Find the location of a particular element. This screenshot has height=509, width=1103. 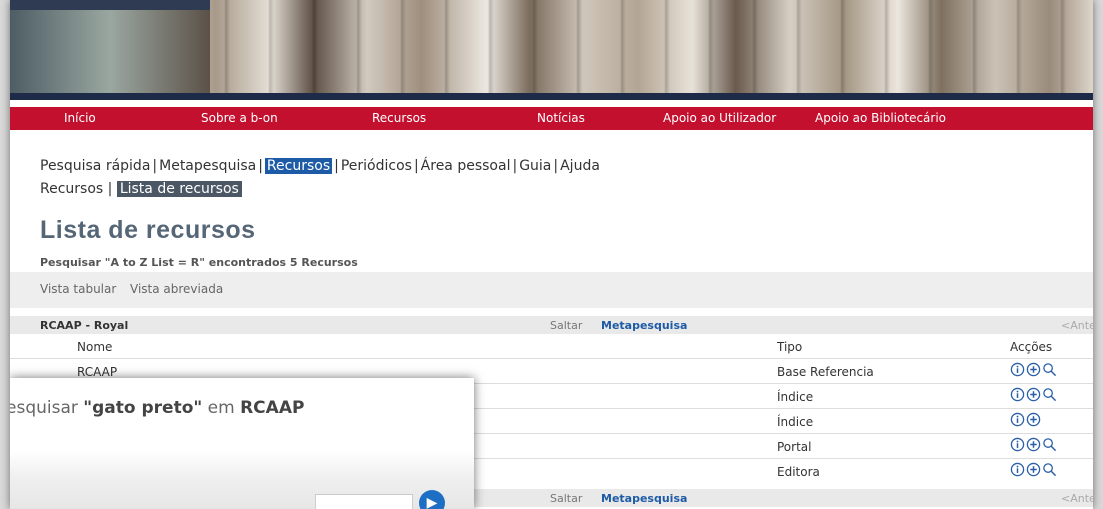

resource-type: Base Referencia is located at coordinates (825, 372).